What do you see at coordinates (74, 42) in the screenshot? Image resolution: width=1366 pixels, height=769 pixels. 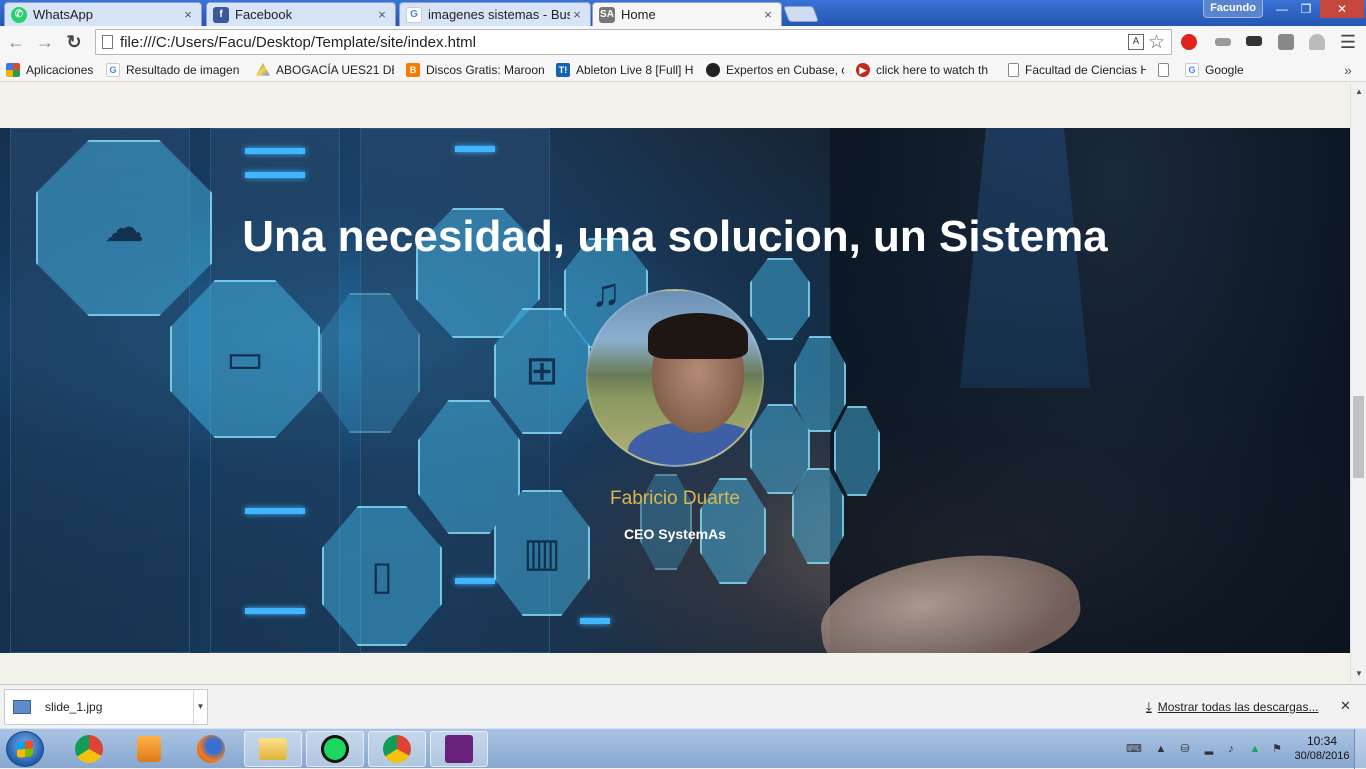 I see `reload-button: ↻` at bounding box center [74, 42].